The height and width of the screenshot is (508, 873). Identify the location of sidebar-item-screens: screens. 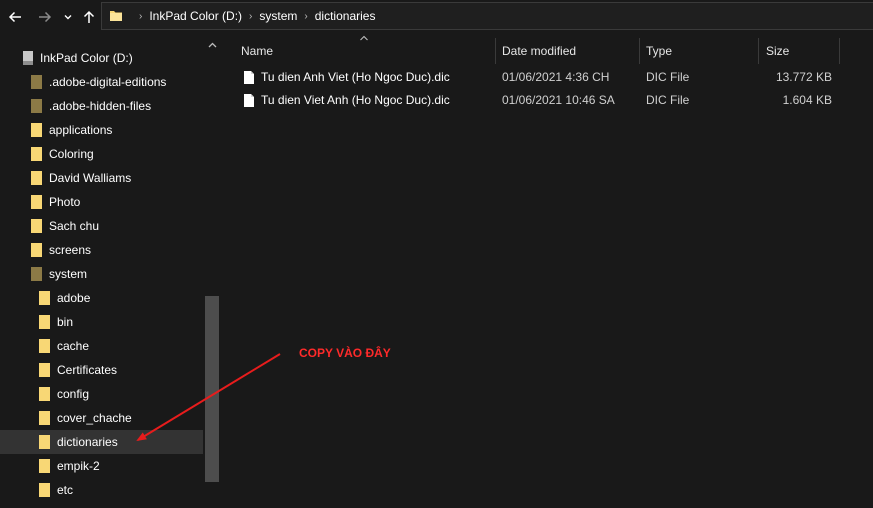
(101, 250).